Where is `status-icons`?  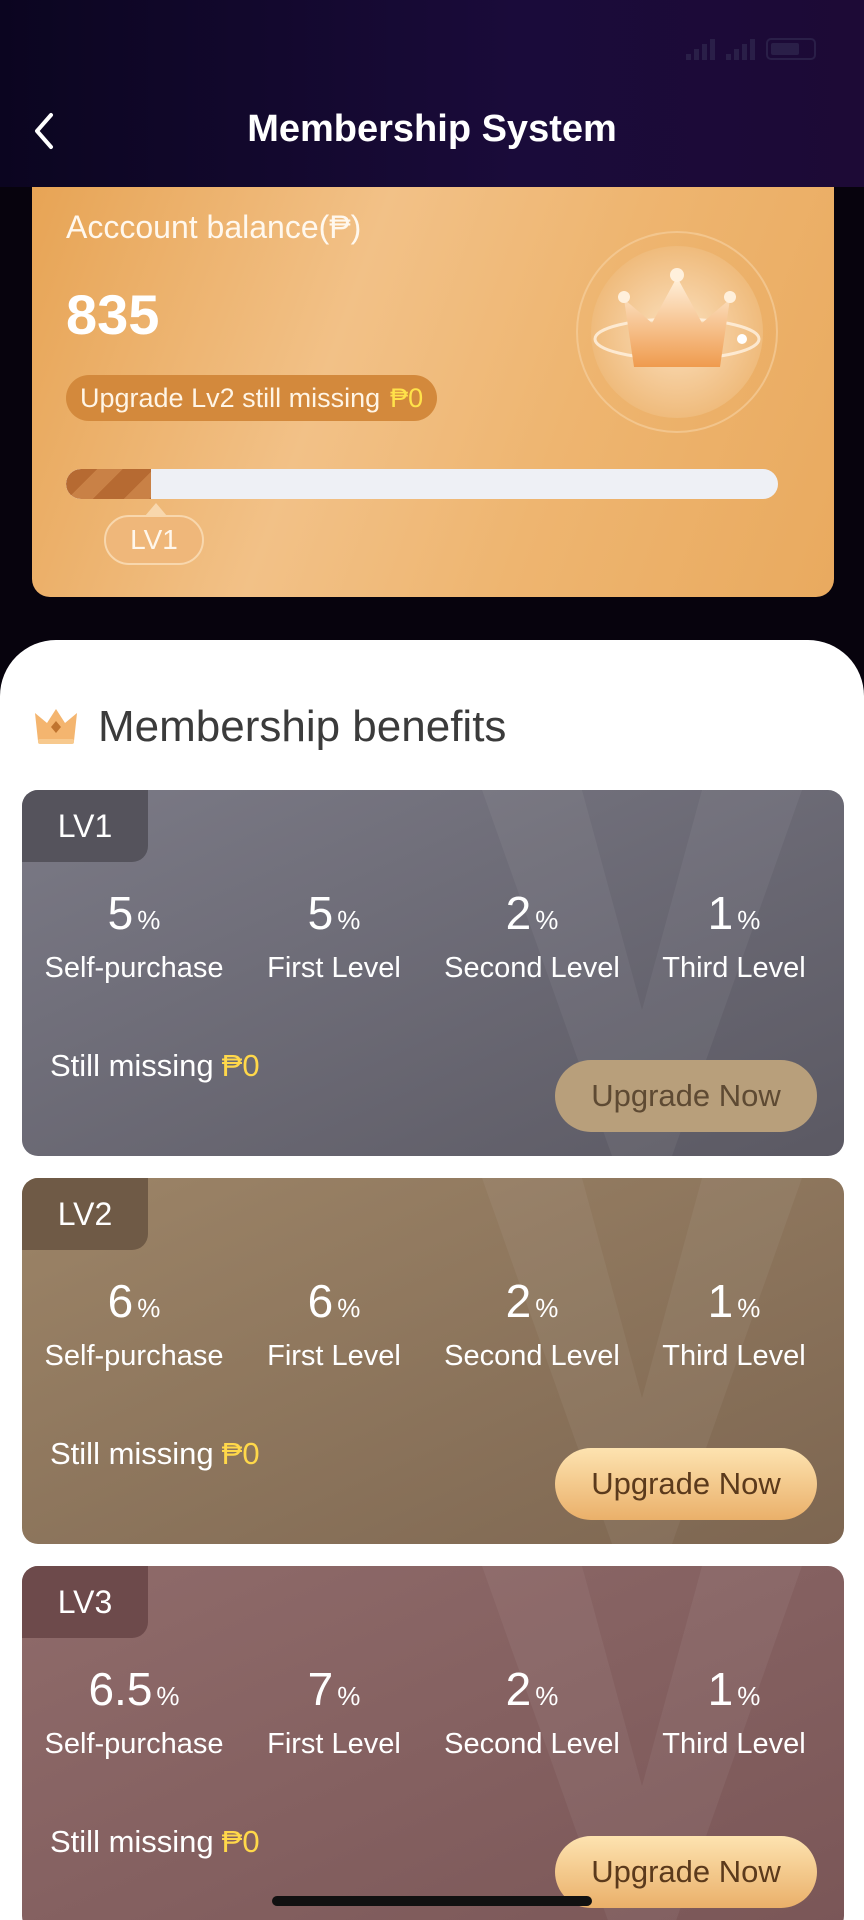 status-icons is located at coordinates (751, 49).